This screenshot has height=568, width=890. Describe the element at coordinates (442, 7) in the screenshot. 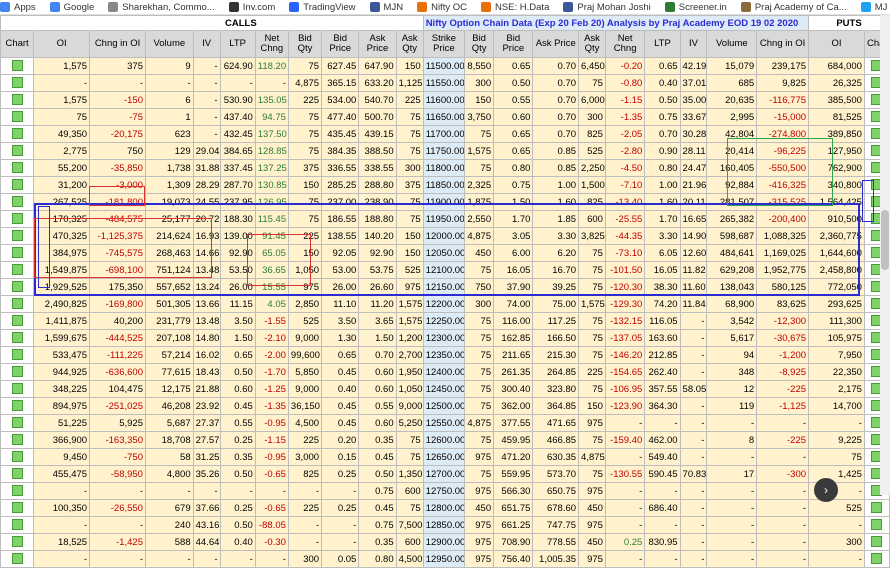

I see `bookmark-item: Nifty OC` at that location.